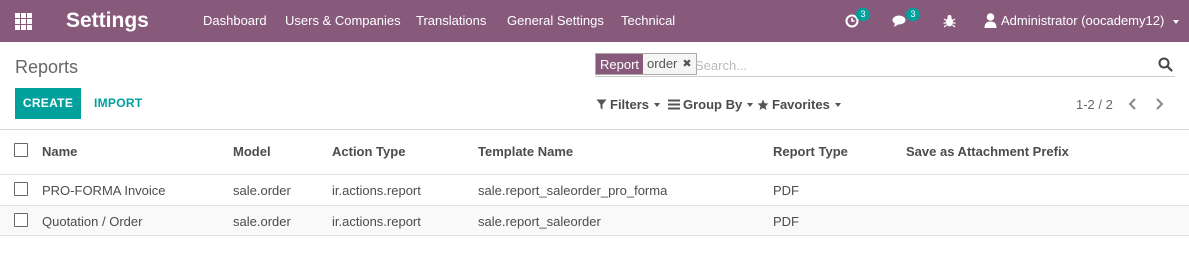 Image resolution: width=1189 pixels, height=274 pixels. Describe the element at coordinates (343, 20) in the screenshot. I see `menu-users-companies: Users & Companies` at that location.